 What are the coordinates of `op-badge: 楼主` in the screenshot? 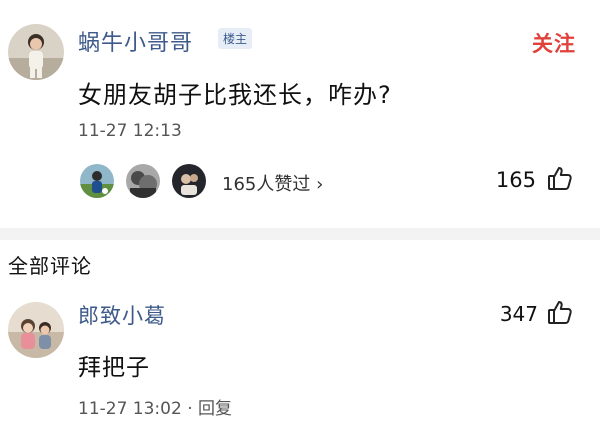 It's located at (235, 38).